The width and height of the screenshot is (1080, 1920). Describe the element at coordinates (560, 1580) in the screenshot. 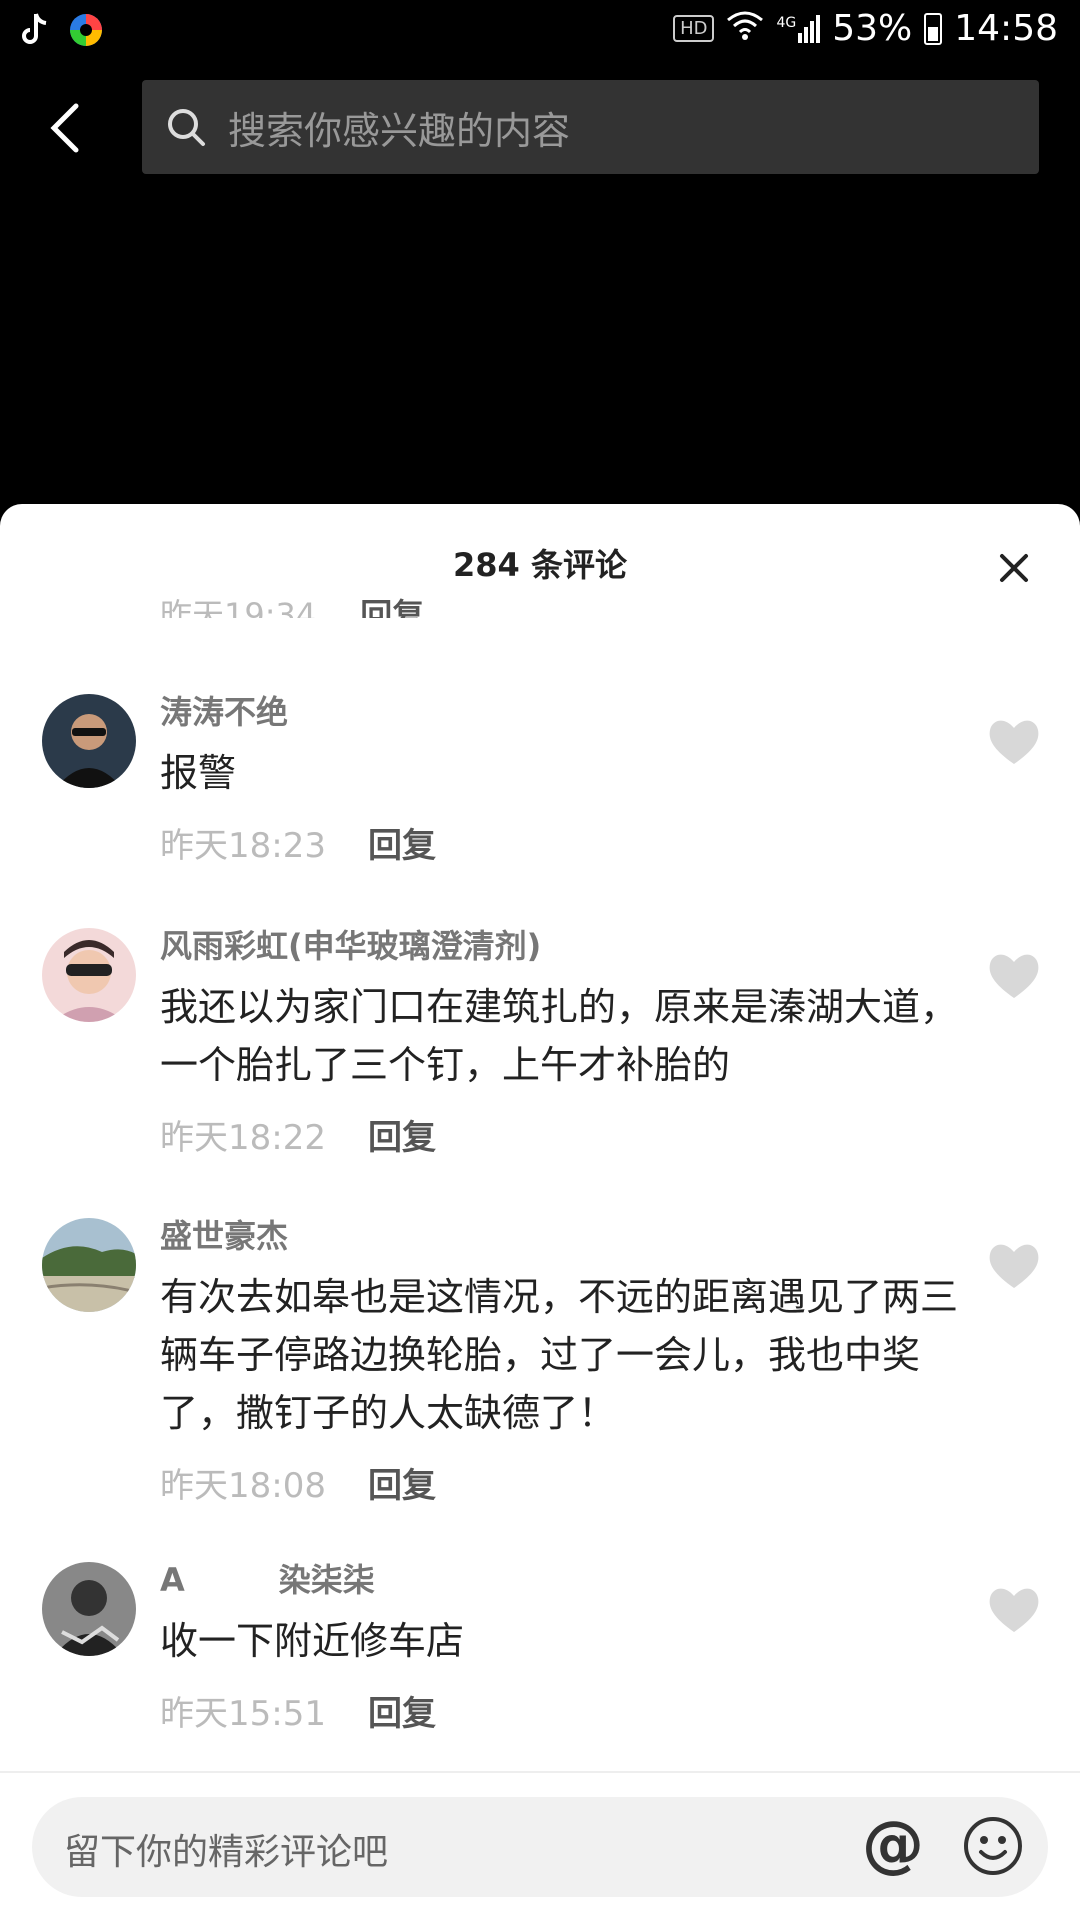

I see `comment-username: A 染柒柒` at that location.